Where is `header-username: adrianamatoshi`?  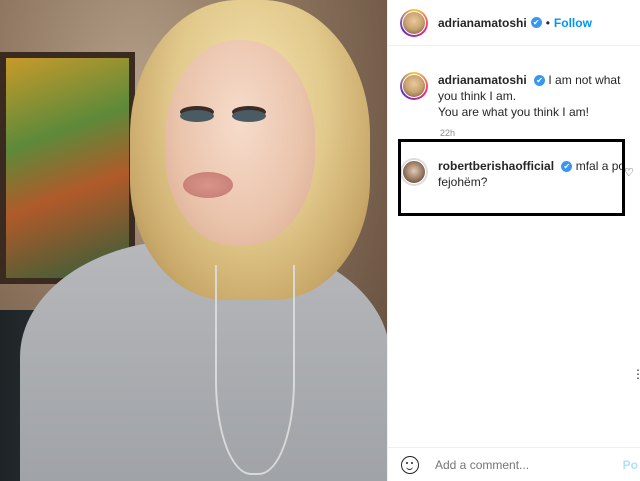 header-username: adrianamatoshi is located at coordinates (482, 23).